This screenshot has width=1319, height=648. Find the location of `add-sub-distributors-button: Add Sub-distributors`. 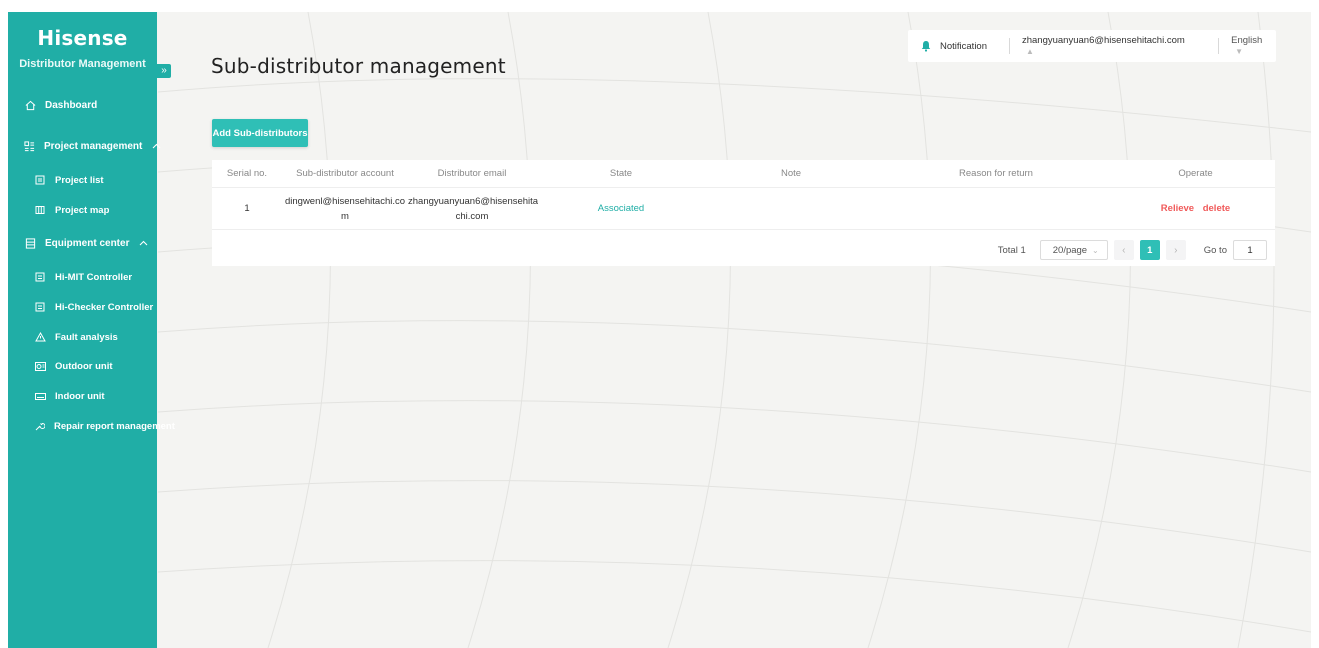

add-sub-distributors-button: Add Sub-distributors is located at coordinates (260, 133).